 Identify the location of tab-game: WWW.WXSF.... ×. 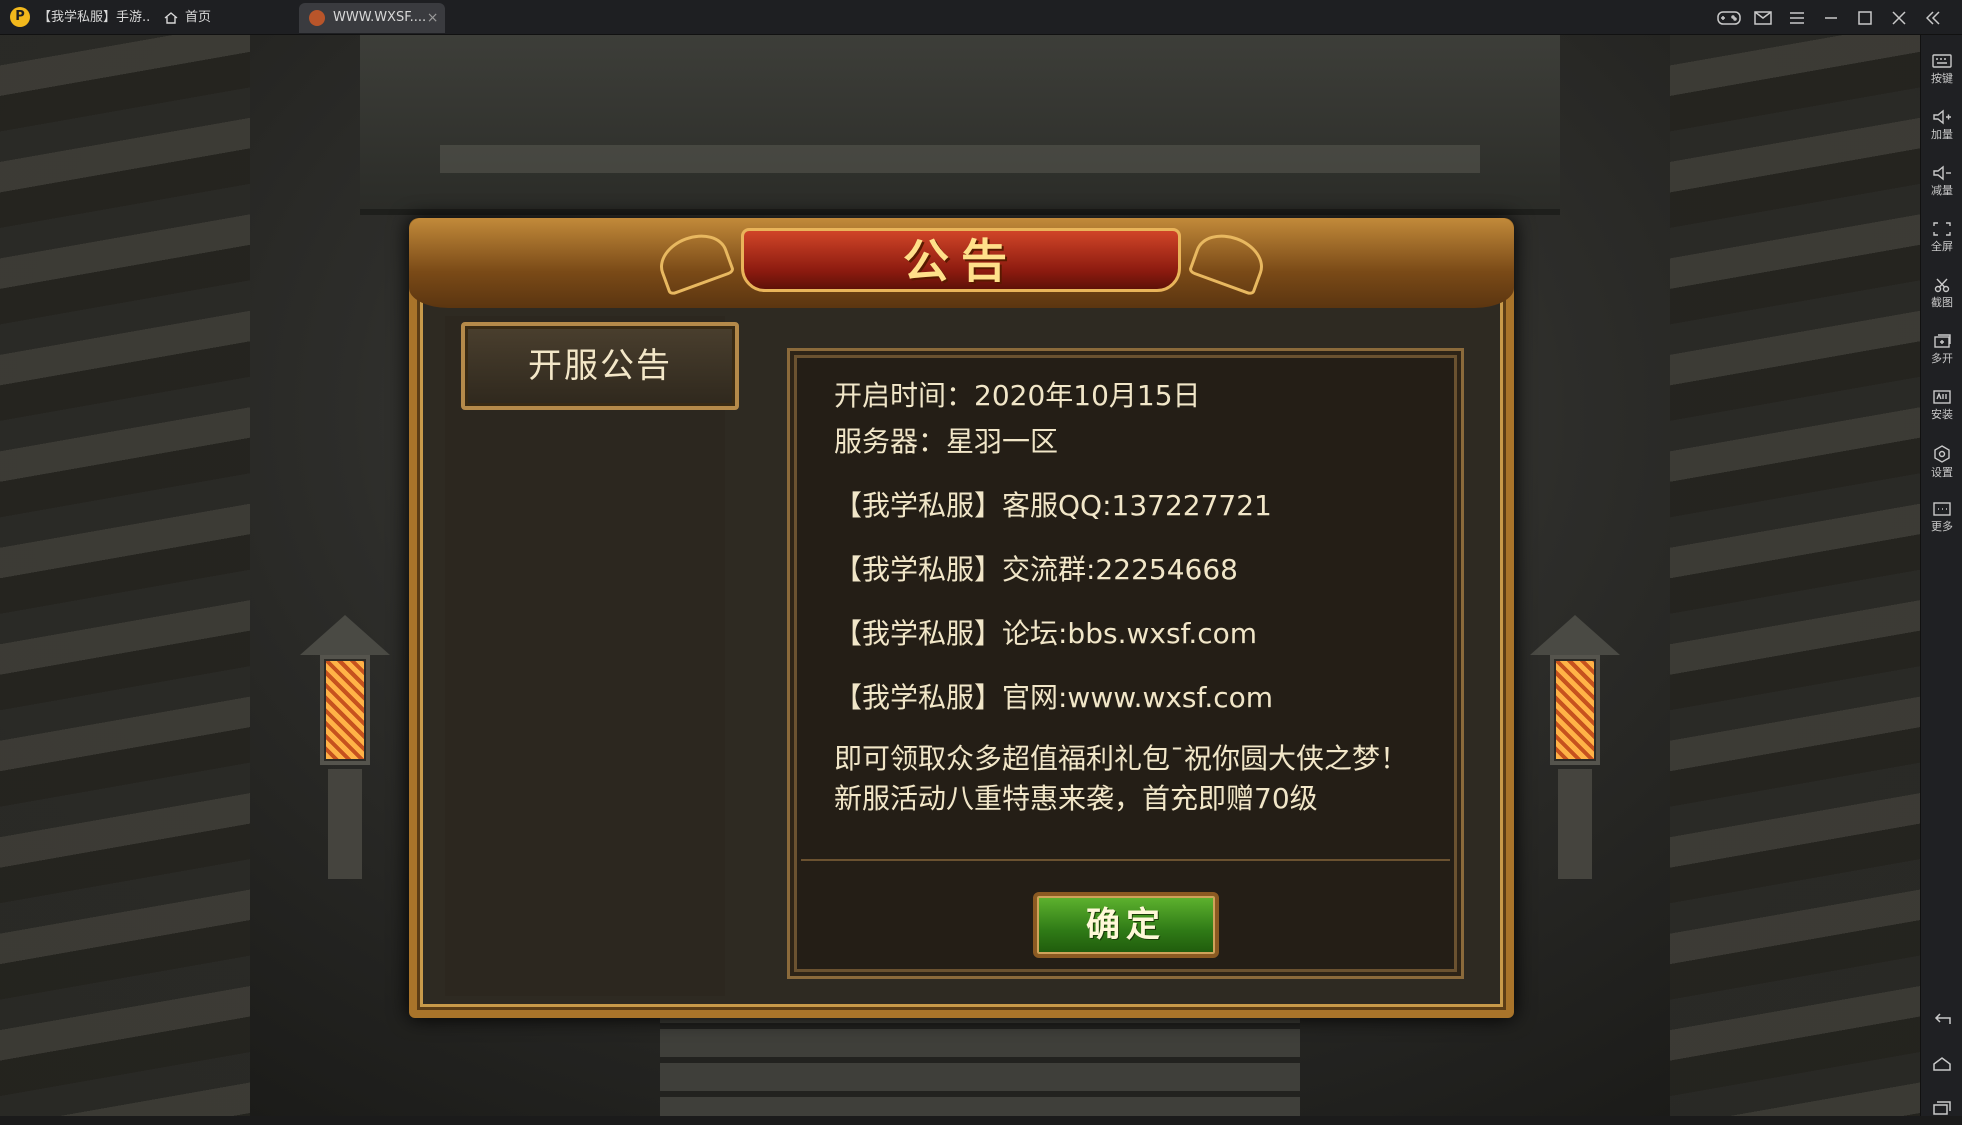
(372, 18).